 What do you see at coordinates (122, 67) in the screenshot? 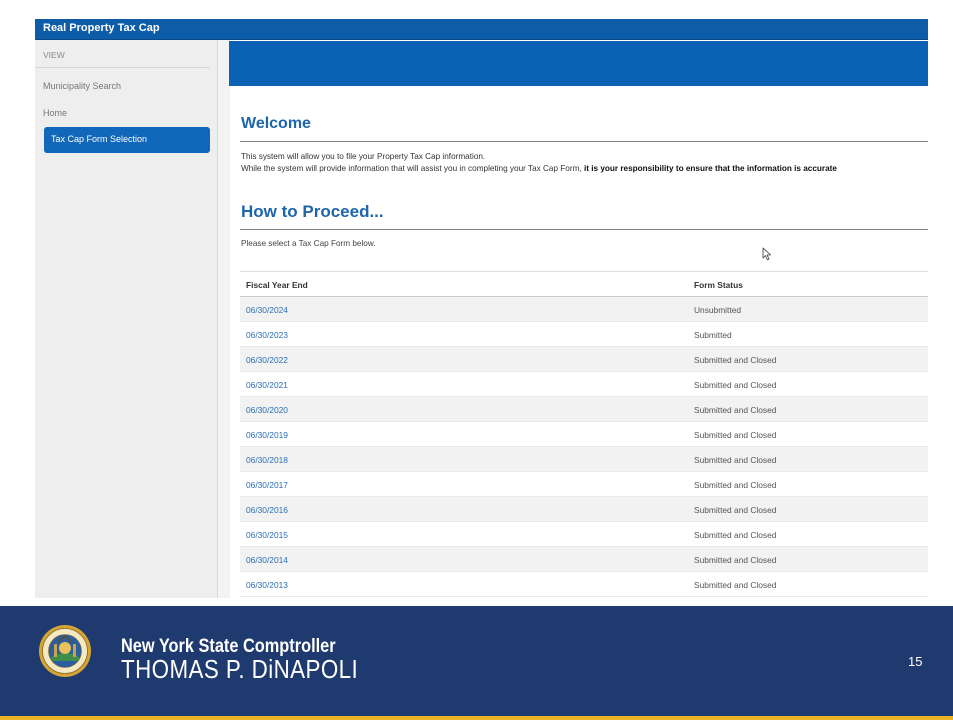
I see `sidebar-divider` at bounding box center [122, 67].